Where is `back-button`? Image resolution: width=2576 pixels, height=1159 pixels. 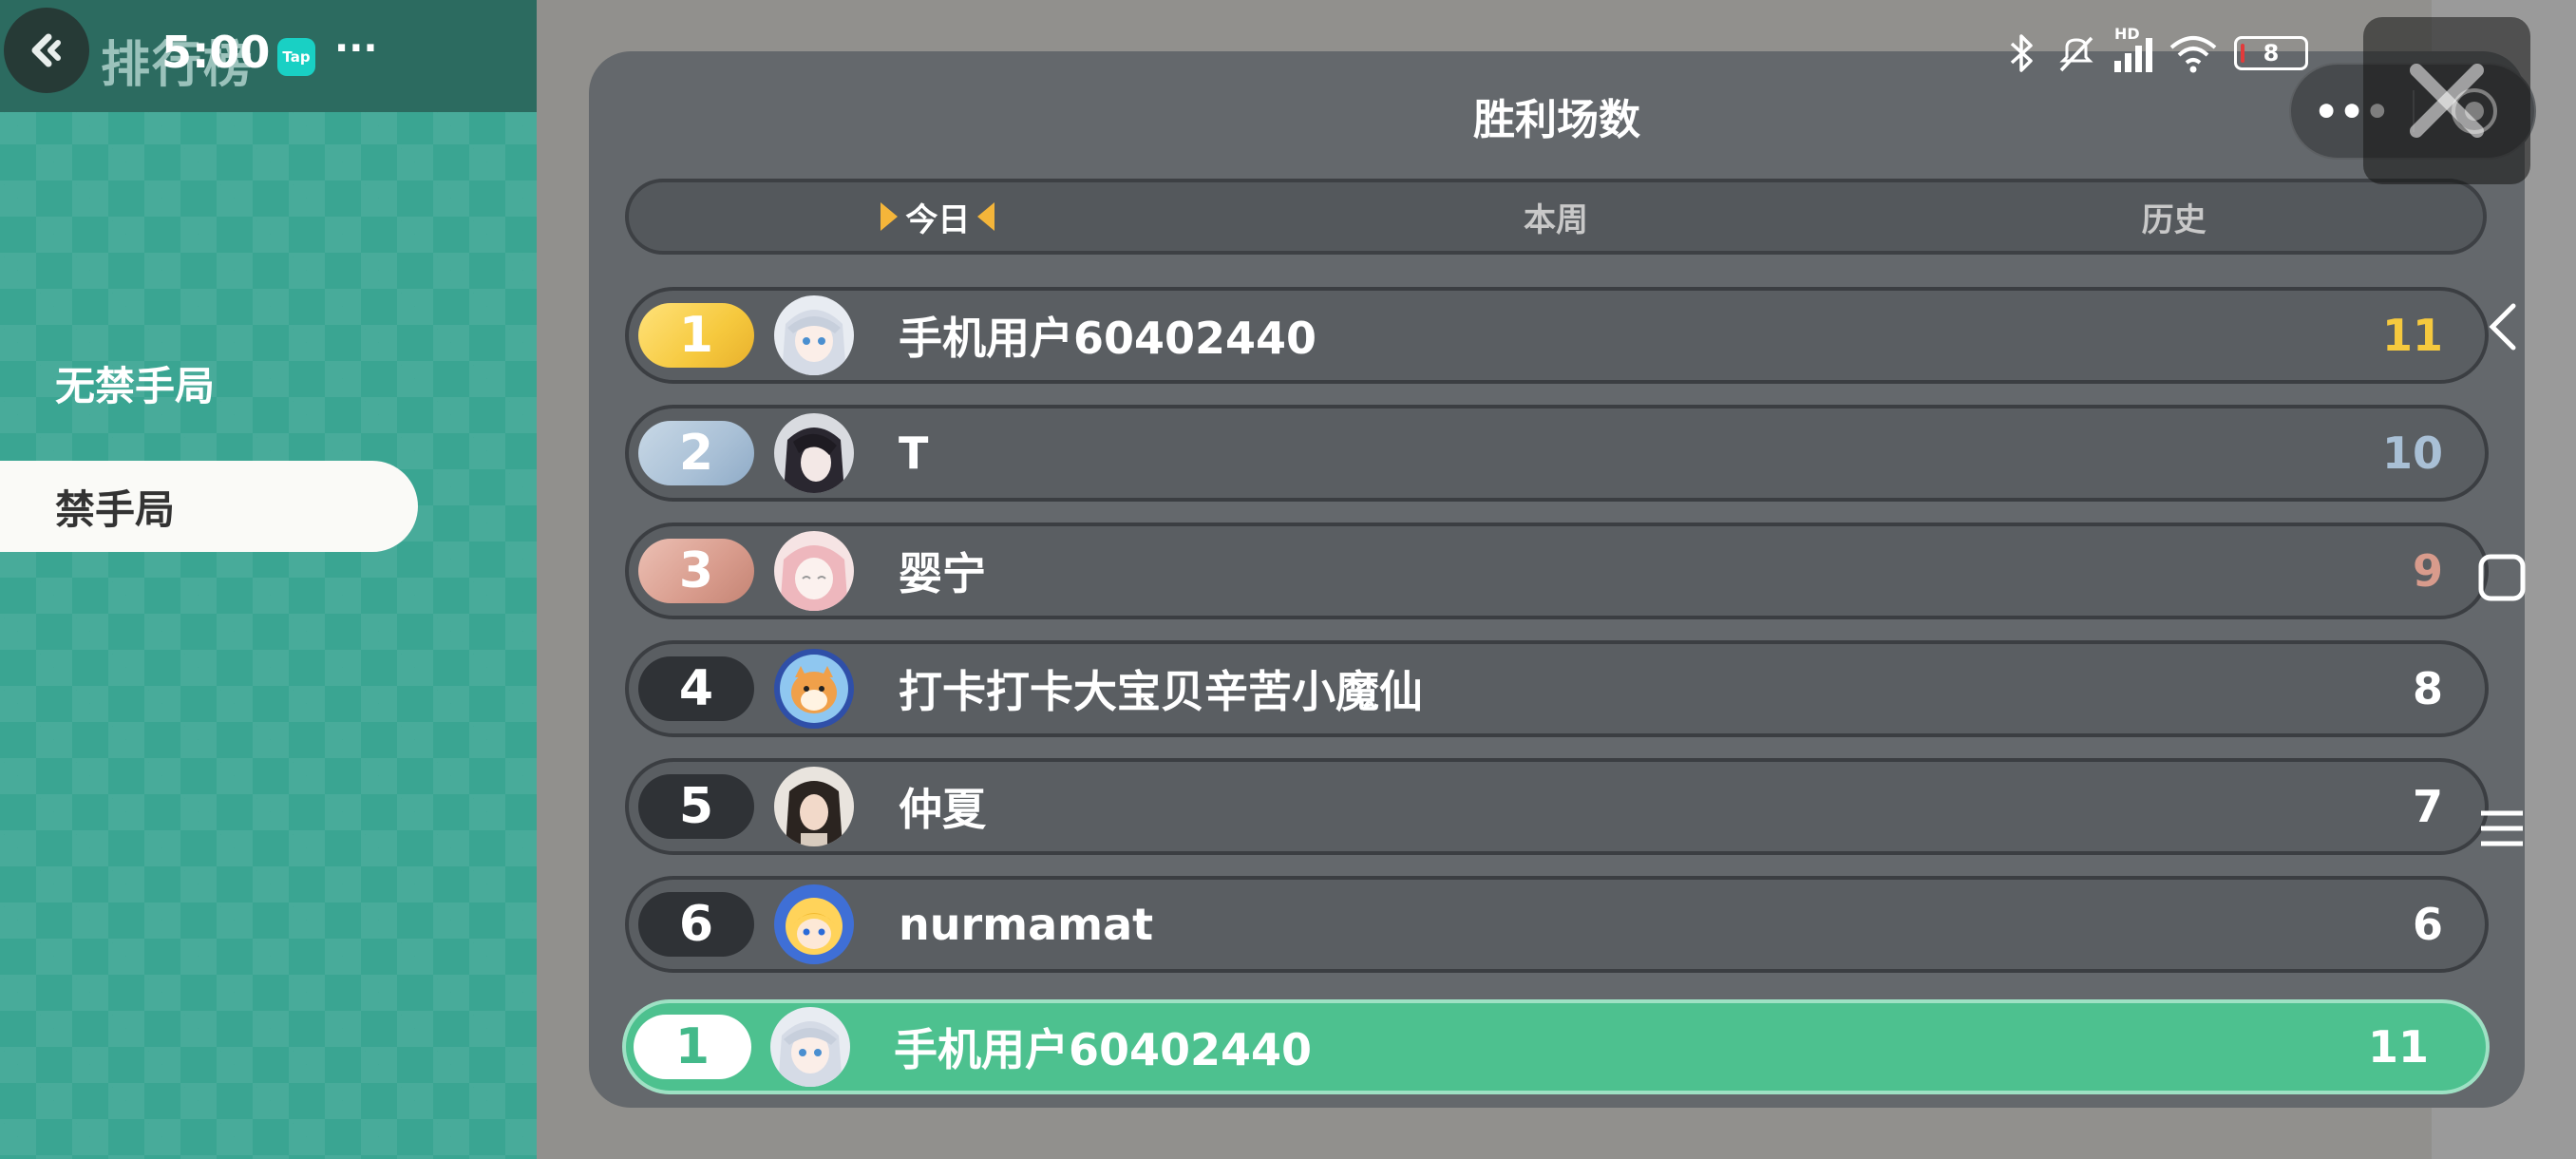
back-button is located at coordinates (46, 50).